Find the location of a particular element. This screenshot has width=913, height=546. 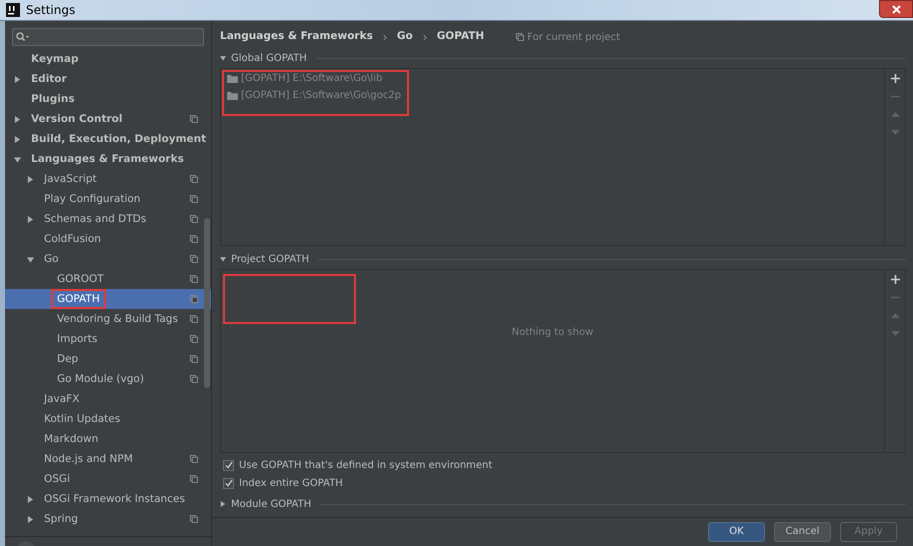

dialog-button: OK is located at coordinates (736, 532).